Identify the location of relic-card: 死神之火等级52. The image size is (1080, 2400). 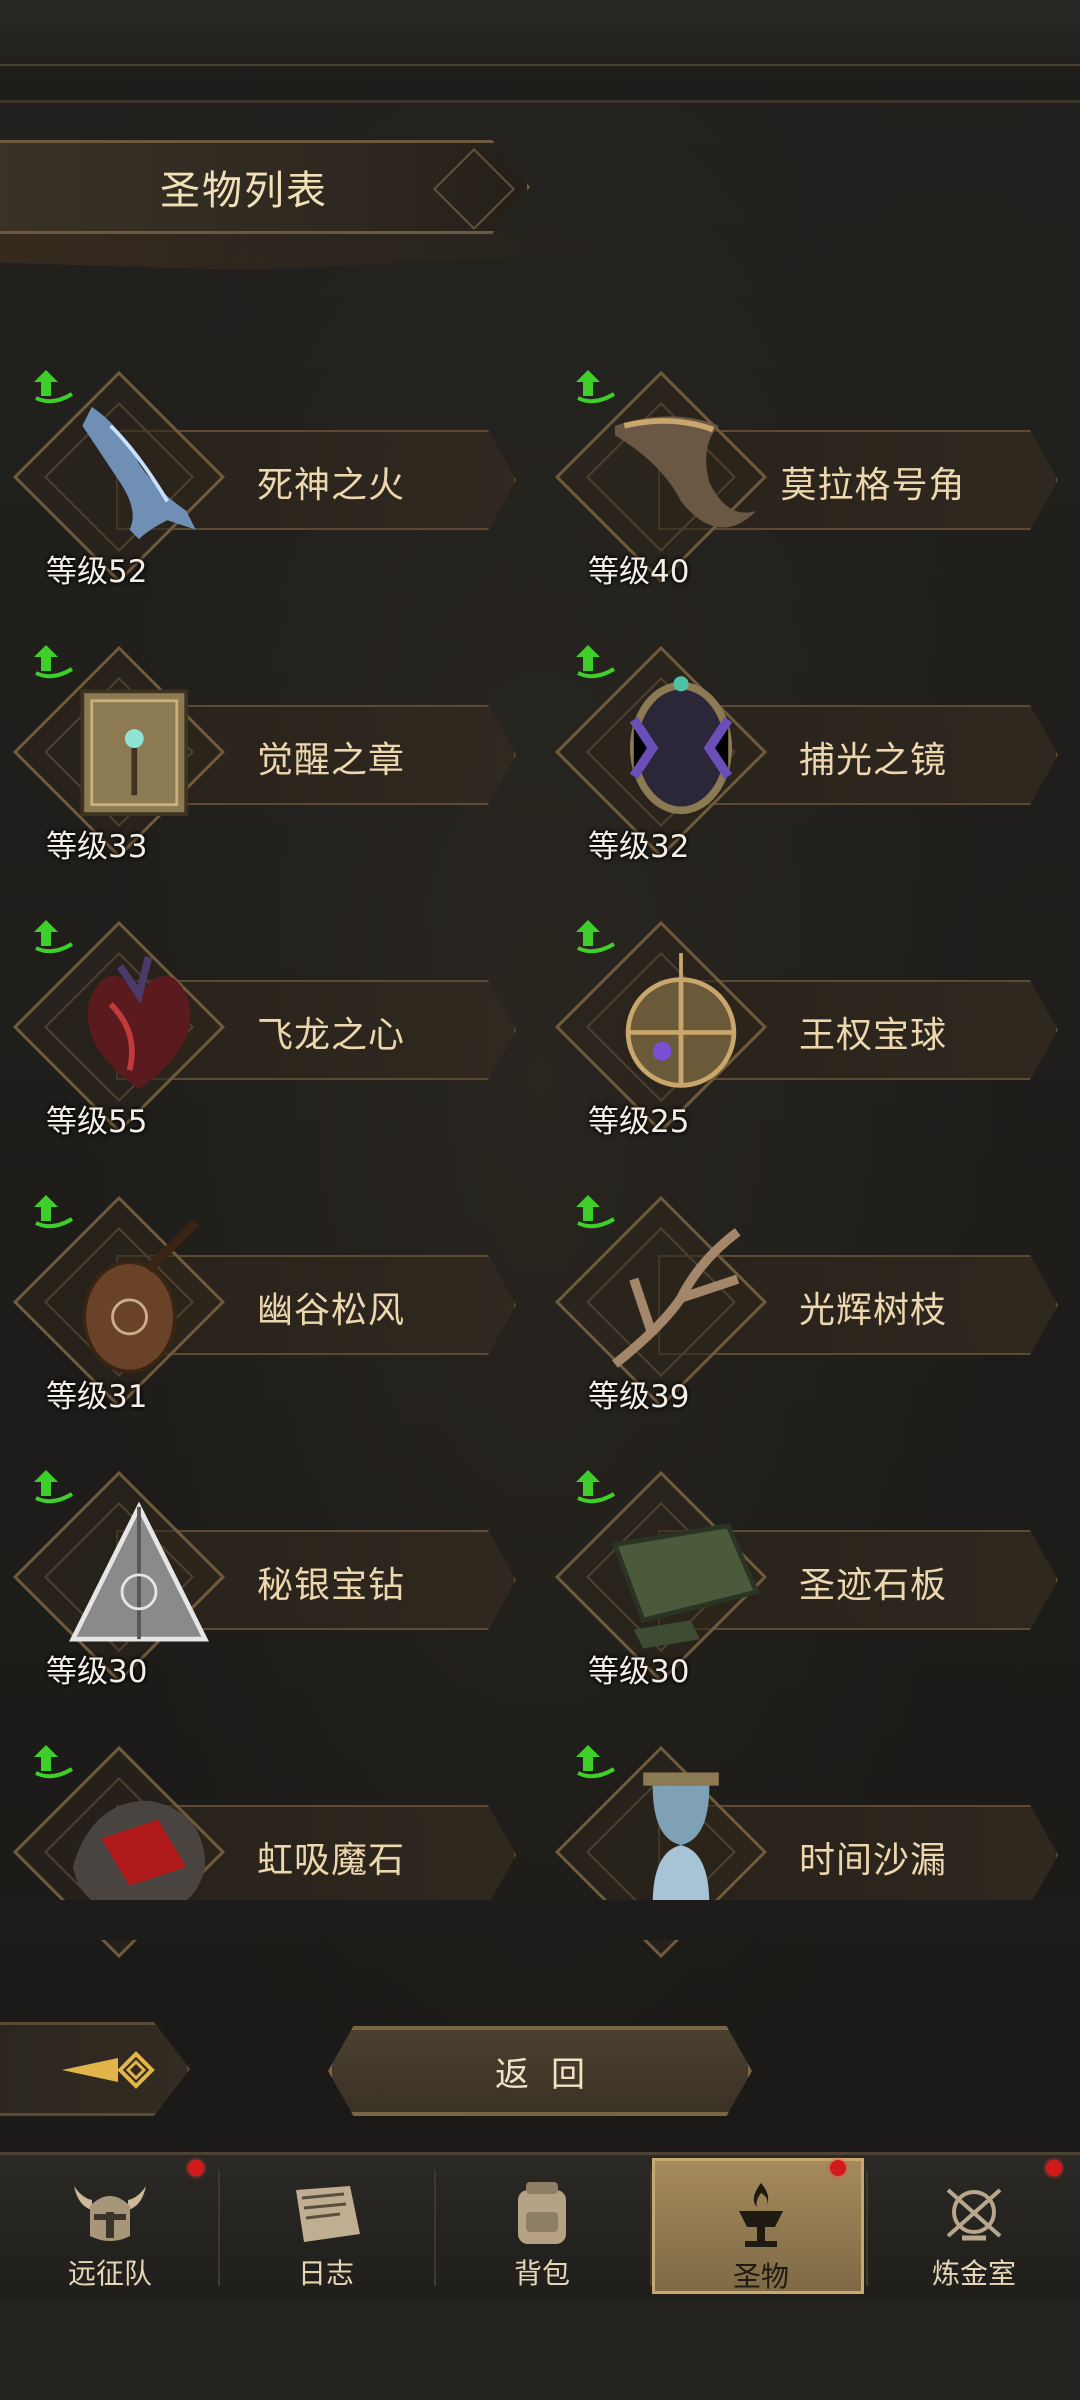
(266, 483).